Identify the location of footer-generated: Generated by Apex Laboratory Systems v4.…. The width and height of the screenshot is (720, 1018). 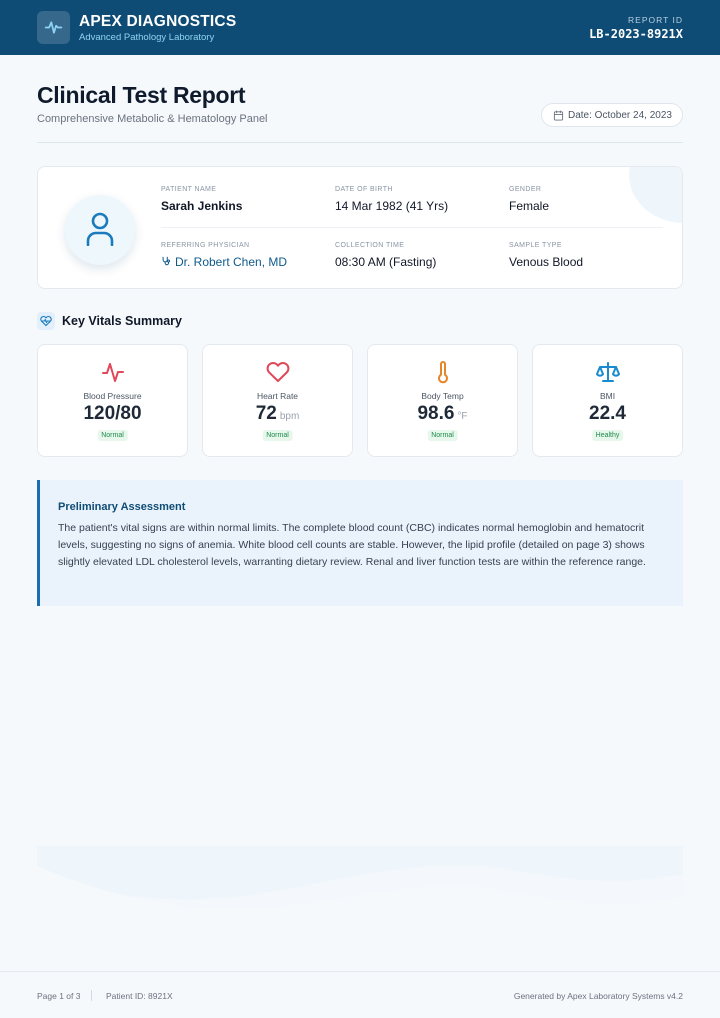
(598, 996).